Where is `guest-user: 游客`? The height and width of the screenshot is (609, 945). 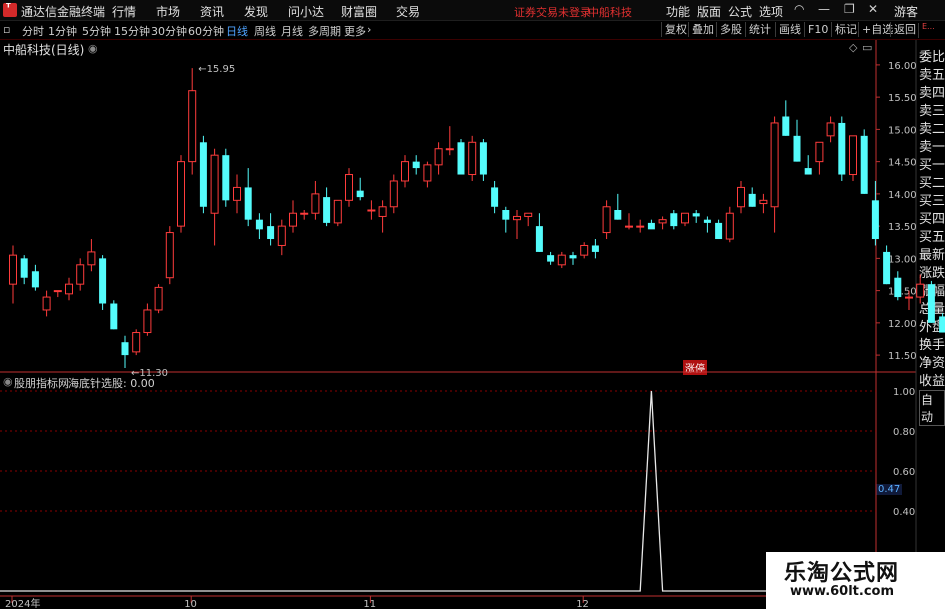 guest-user: 游客 is located at coordinates (906, 11).